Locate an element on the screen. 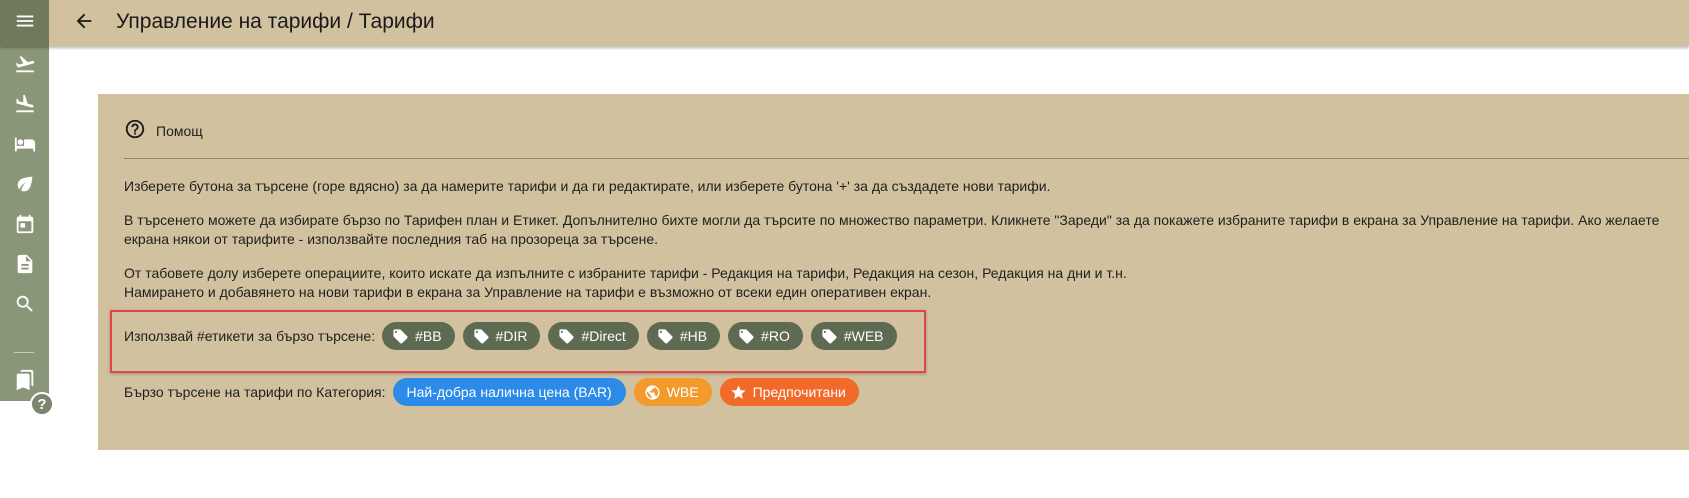 This screenshot has width=1689, height=498. category-chip-label: Най-добра налична цена (BAR) is located at coordinates (509, 392).